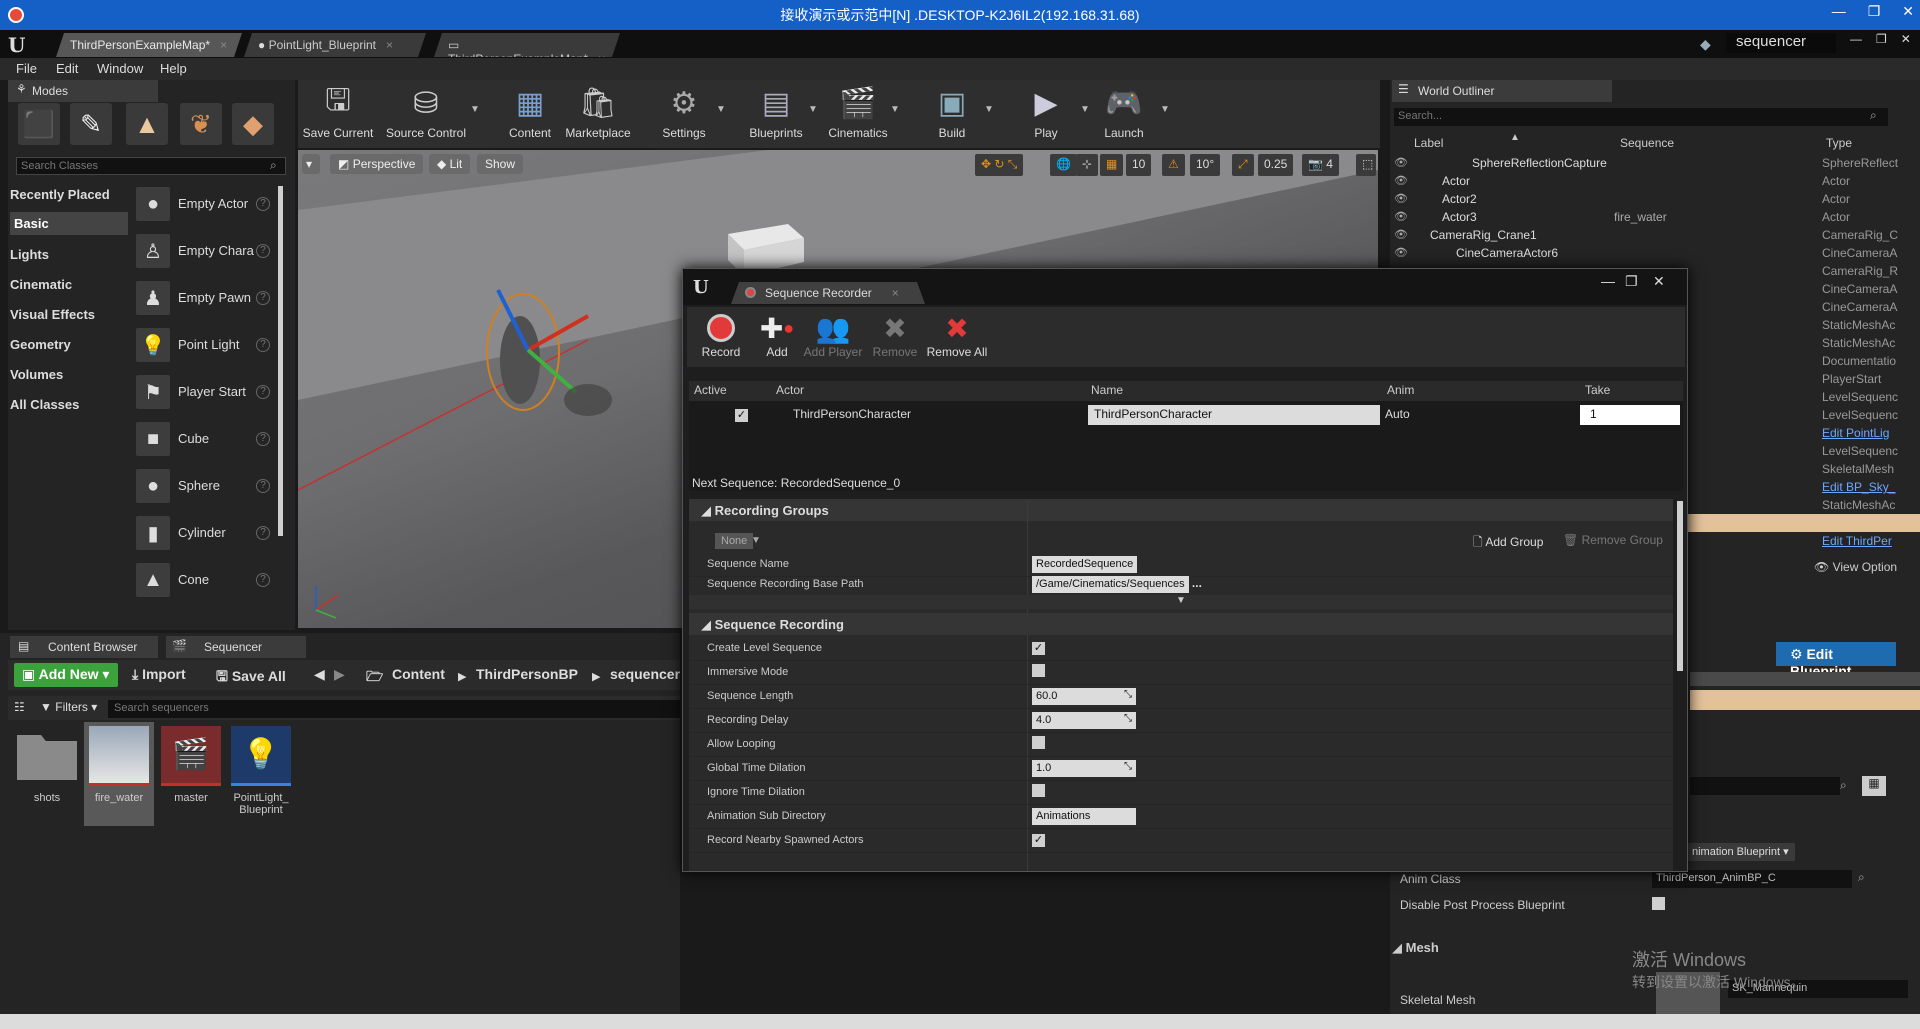 This screenshot has height=1029, width=1920. What do you see at coordinates (957, 335) in the screenshot?
I see `remove-all-button: ✖ Remove All` at bounding box center [957, 335].